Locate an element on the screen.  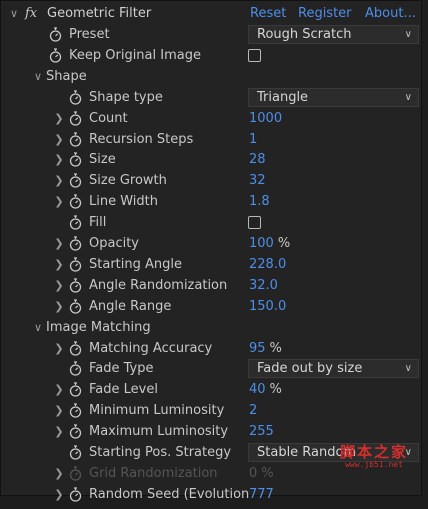
value-number: 1.8 is located at coordinates (259, 201).